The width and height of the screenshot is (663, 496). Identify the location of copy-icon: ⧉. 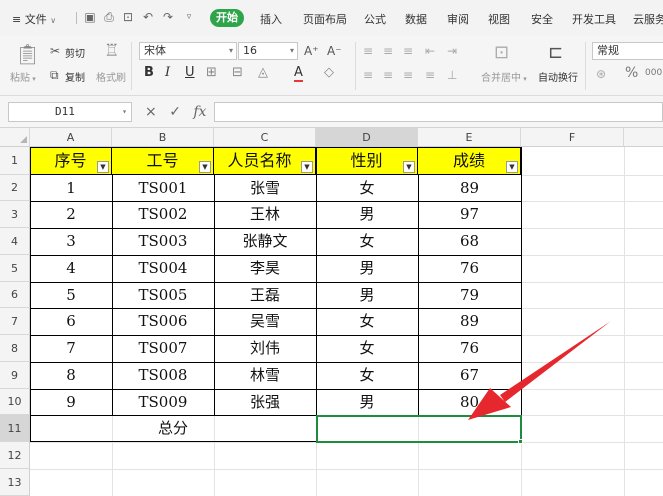
(54, 75).